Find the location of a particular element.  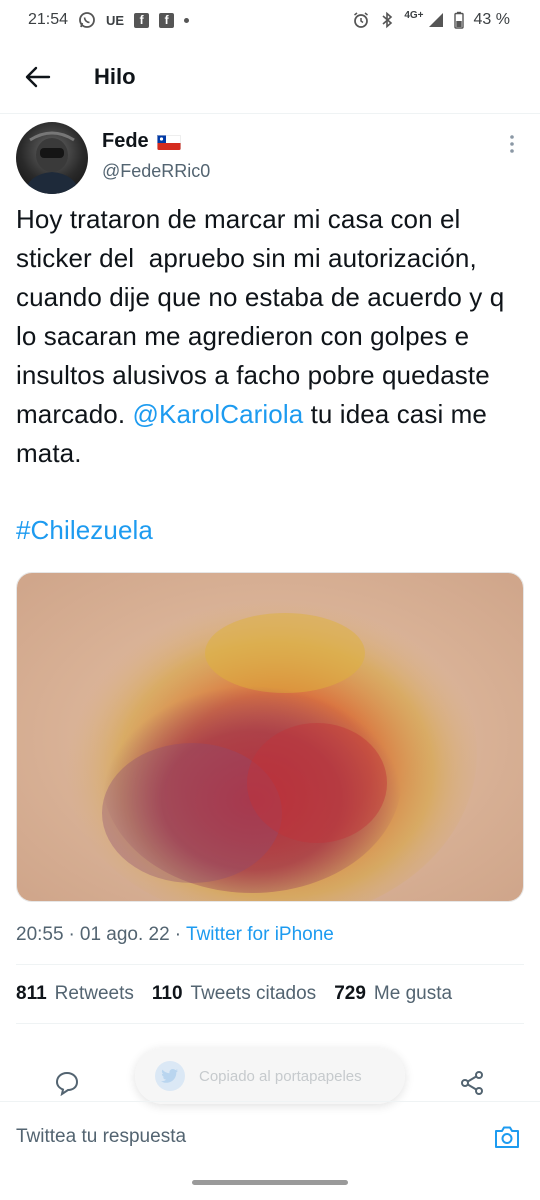

share-button is located at coordinates (472, 1083).